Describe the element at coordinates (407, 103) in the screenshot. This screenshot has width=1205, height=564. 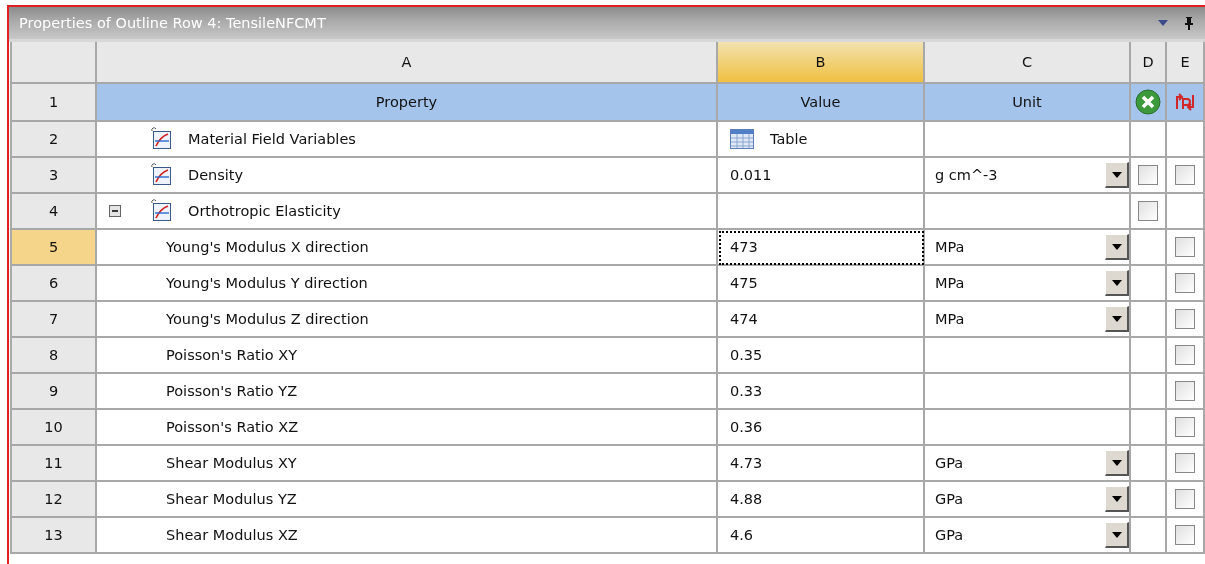
I see `column-title: Property` at that location.